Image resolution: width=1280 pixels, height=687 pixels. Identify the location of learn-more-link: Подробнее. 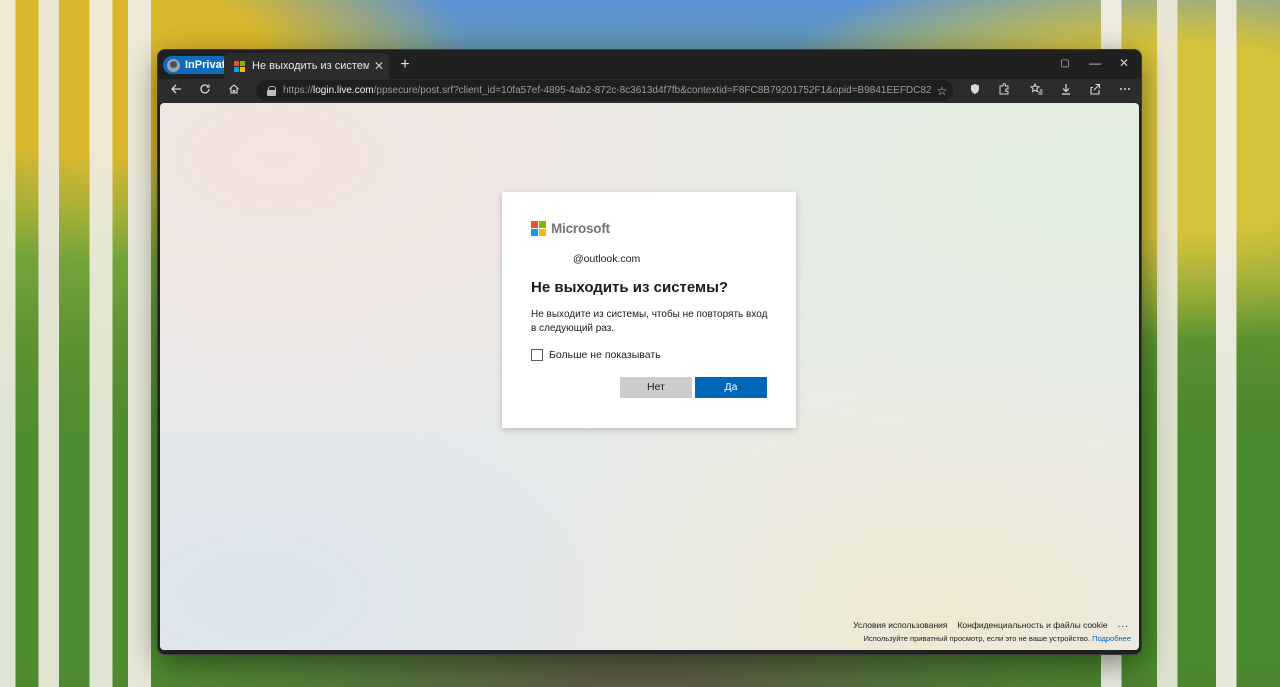
(1111, 638).